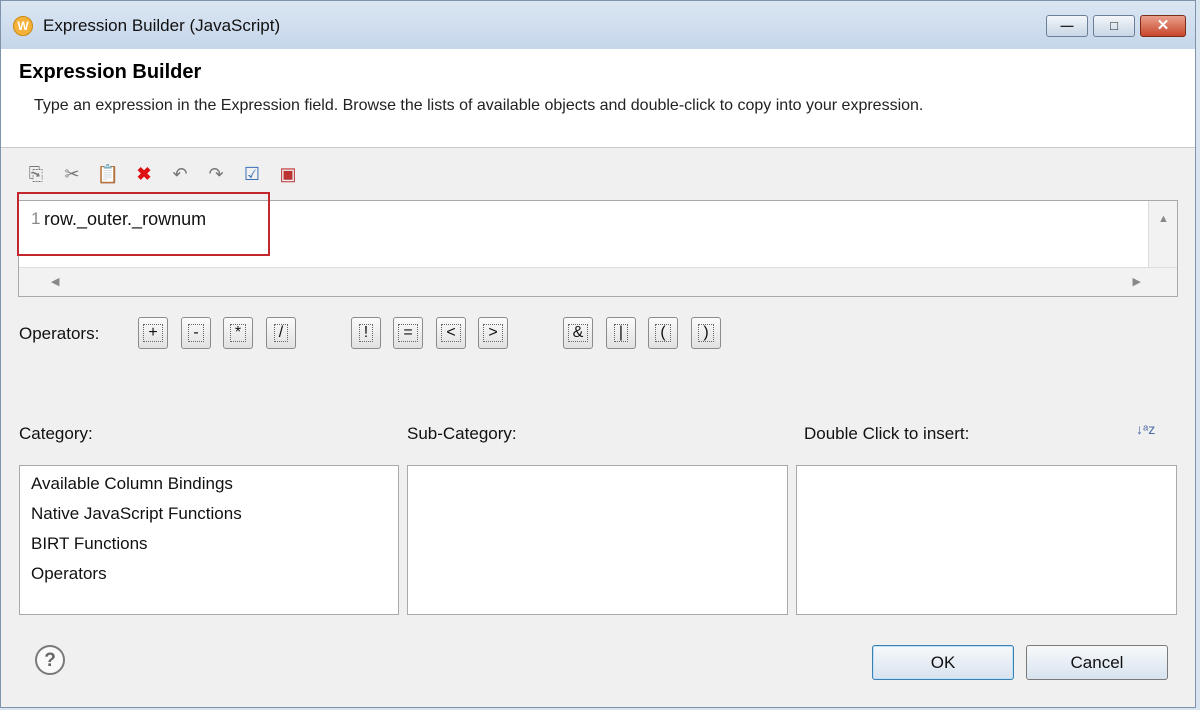  What do you see at coordinates (1163, 219) in the screenshot?
I see `scroll-up-icon: ▲` at bounding box center [1163, 219].